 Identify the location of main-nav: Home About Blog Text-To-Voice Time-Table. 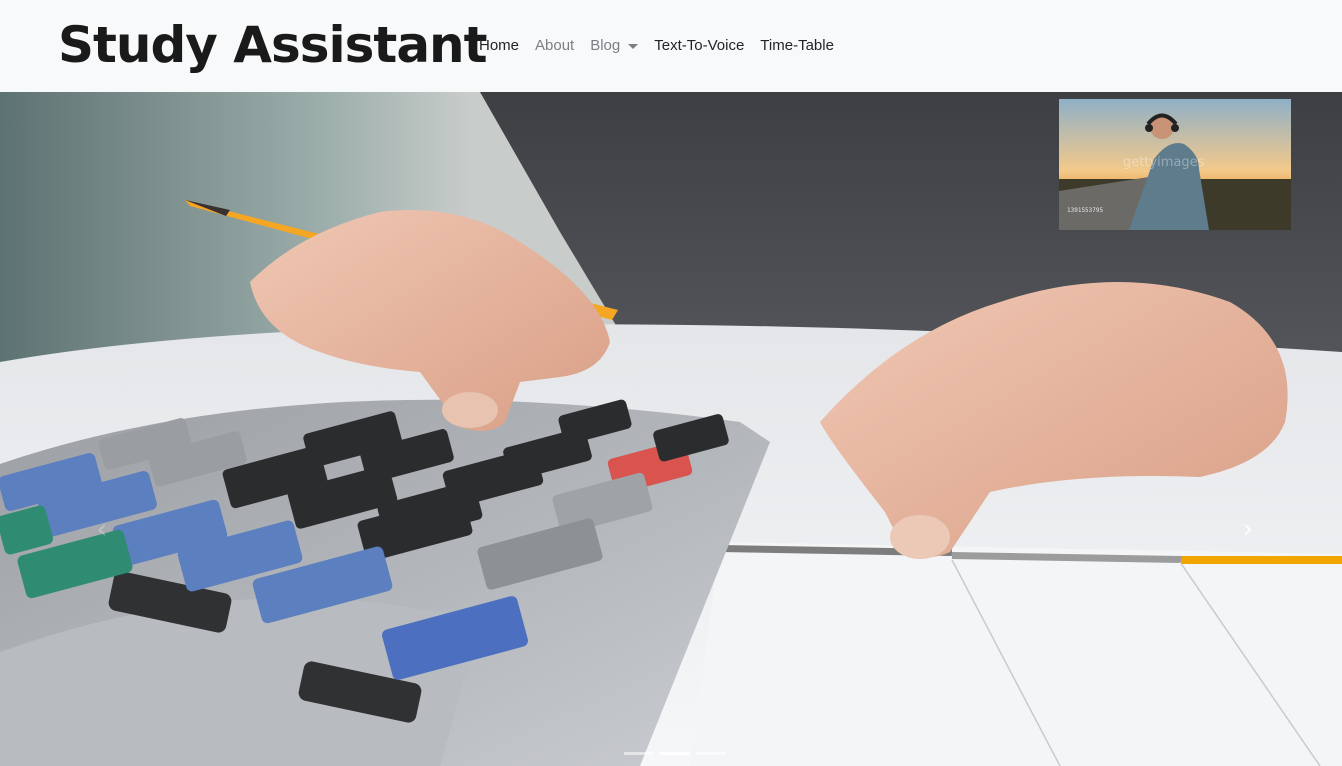
(656, 46).